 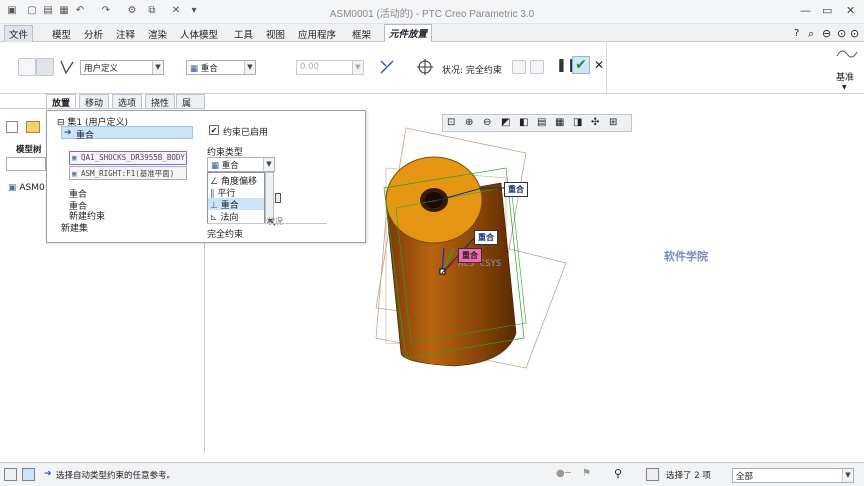 What do you see at coordinates (10, 474) in the screenshot?
I see `navigator-toggle-icon` at bounding box center [10, 474].